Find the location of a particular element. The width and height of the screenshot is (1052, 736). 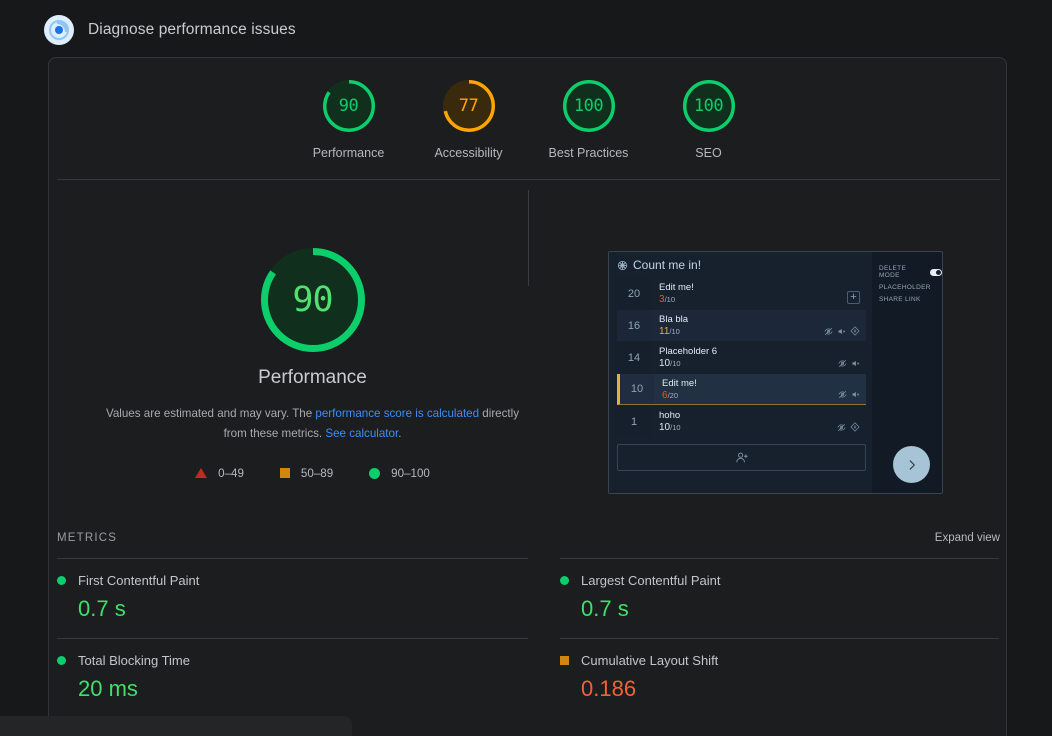

item-points: 6/20 is located at coordinates (670, 395).